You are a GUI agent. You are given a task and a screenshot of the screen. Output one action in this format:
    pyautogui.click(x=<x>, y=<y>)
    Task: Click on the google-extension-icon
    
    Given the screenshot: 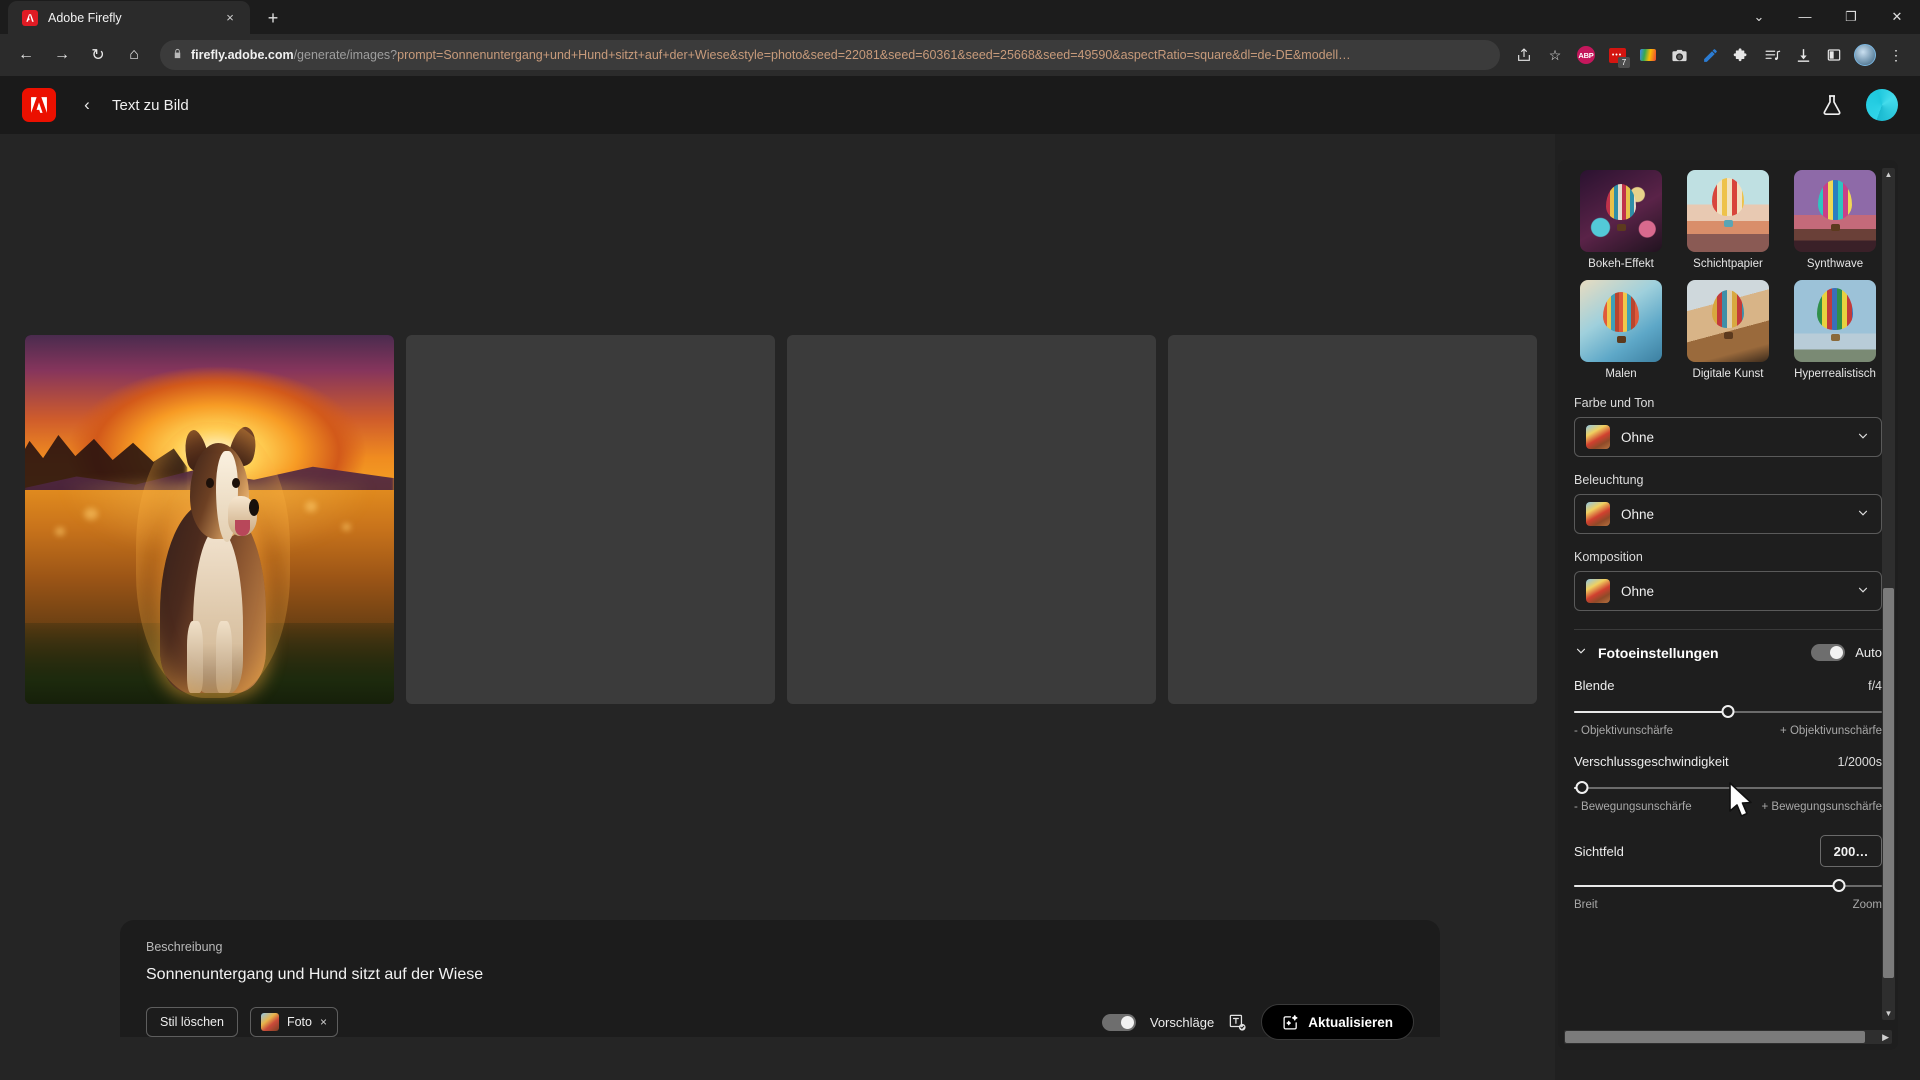 What is the action you would take?
    pyautogui.click(x=1648, y=55)
    